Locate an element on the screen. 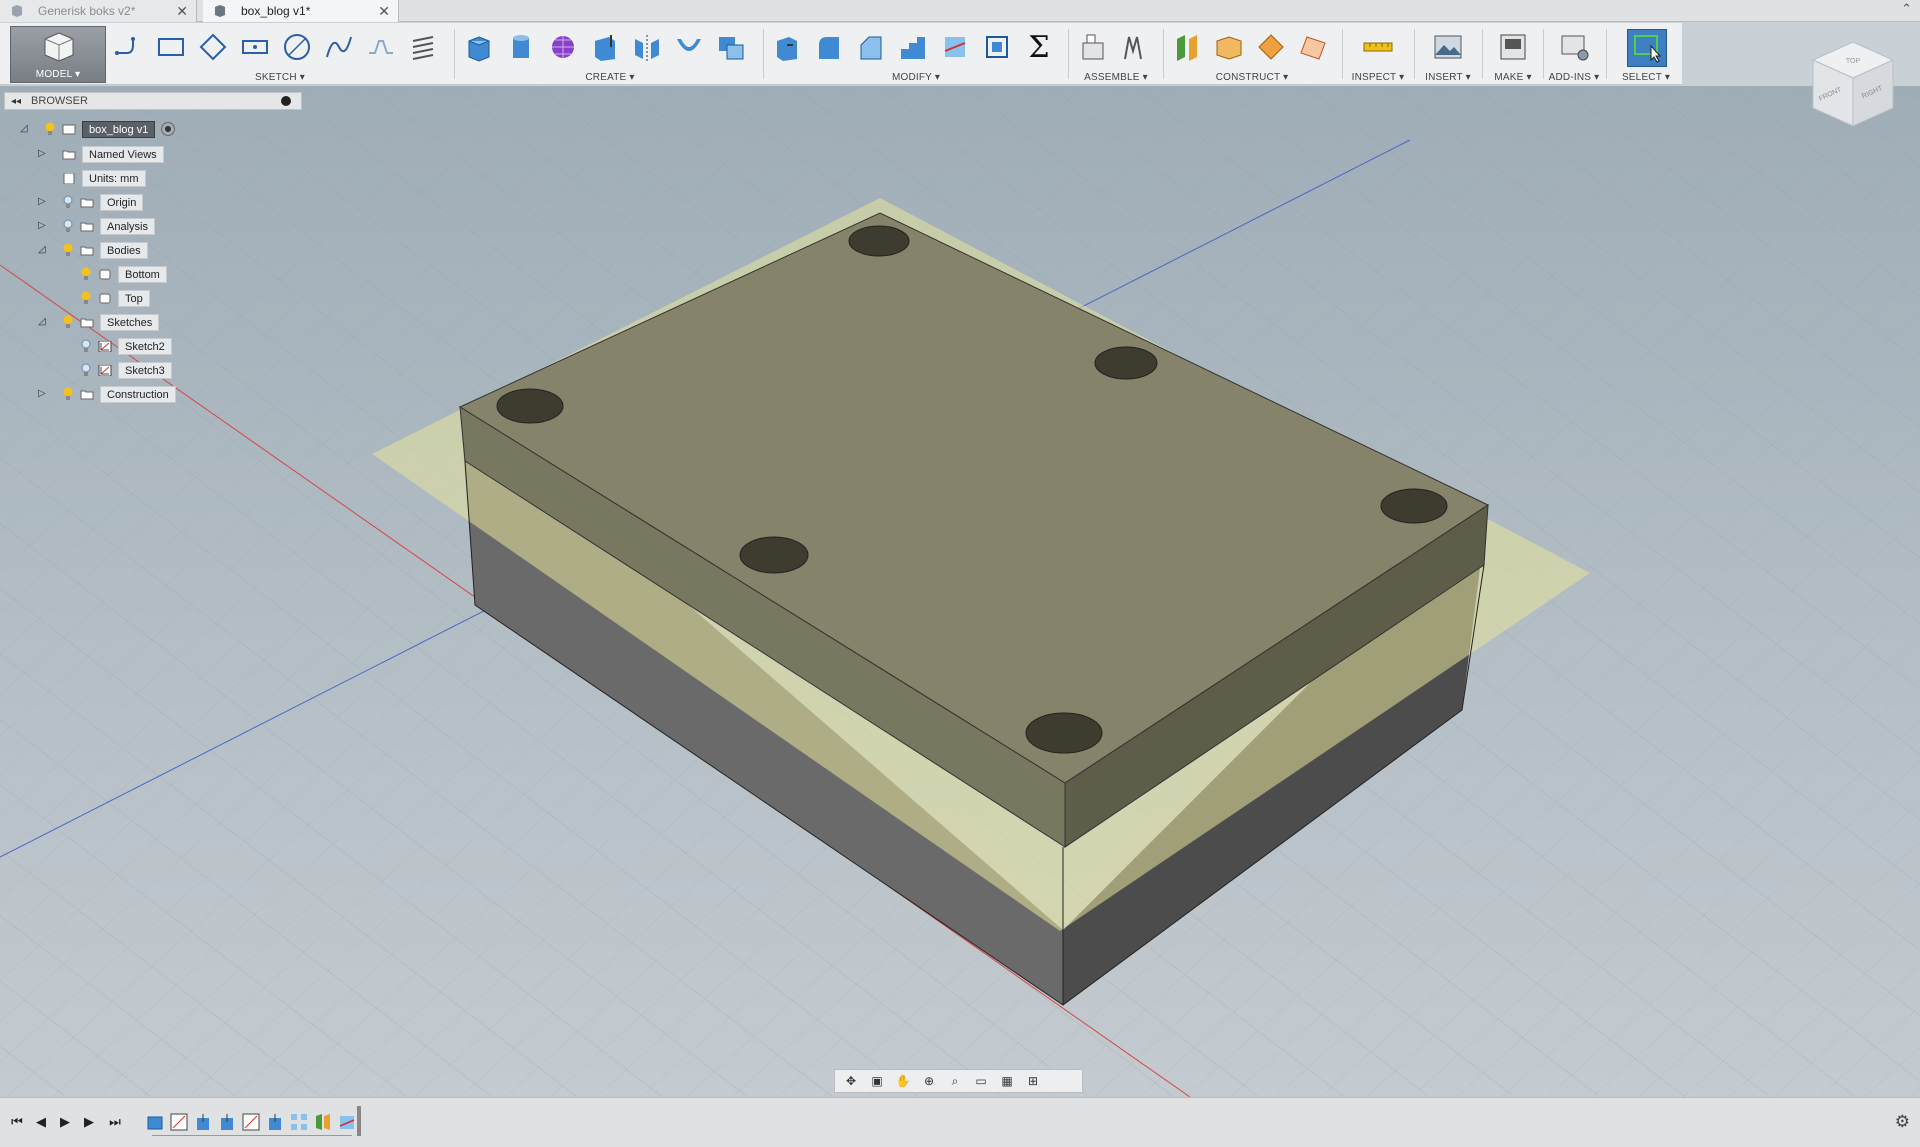 This screenshot has height=1147, width=1920. zoom-icon: ⊕ is located at coordinates (929, 1081).